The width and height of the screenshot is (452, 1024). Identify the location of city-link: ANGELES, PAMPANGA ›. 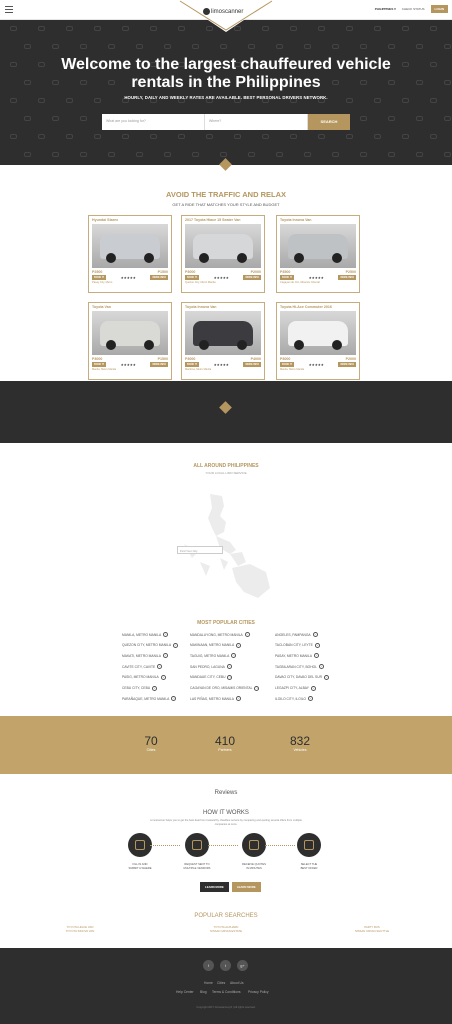
(296, 634).